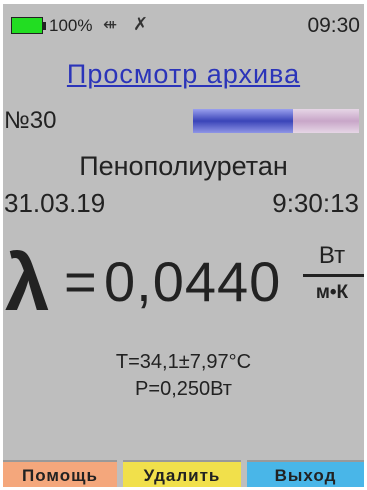  Describe the element at coordinates (30, 120) in the screenshot. I see `record-number: №30` at that location.